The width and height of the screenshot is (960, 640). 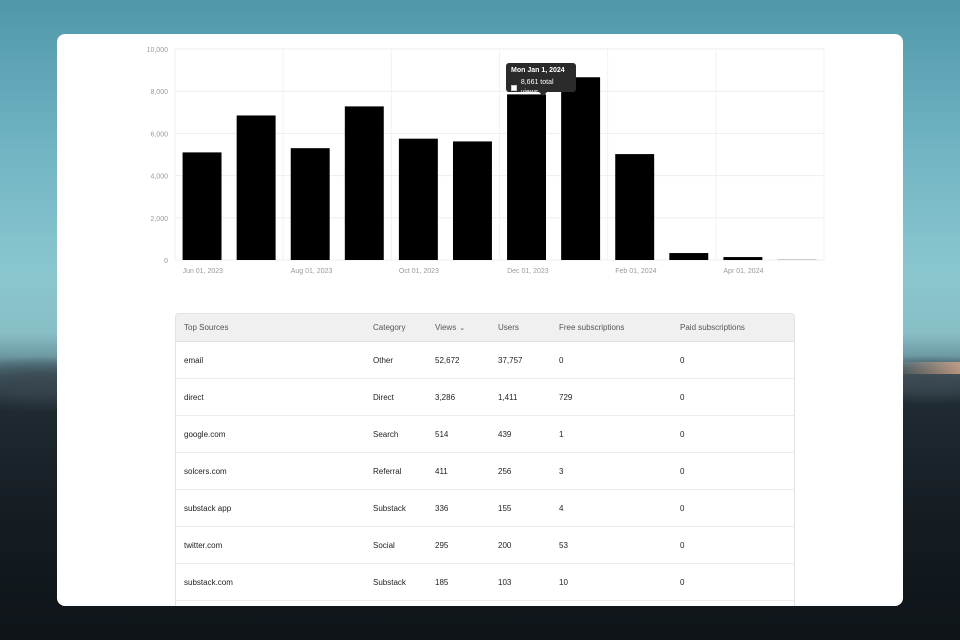 I want to click on views-cell: 514, so click(x=442, y=434).